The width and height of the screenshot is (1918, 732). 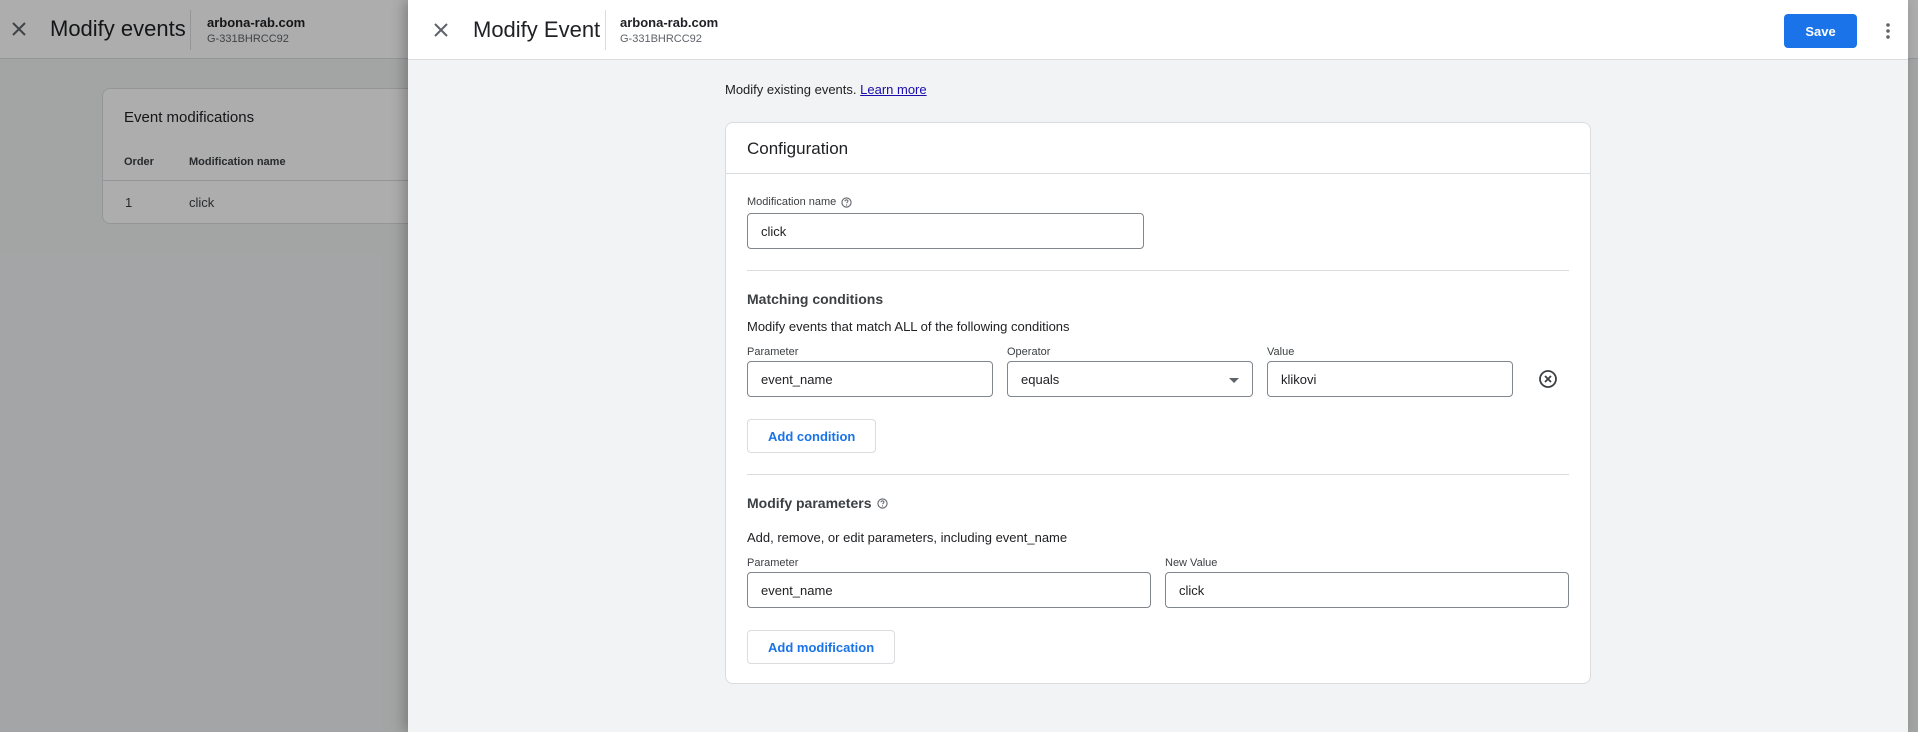 What do you see at coordinates (1040, 379) in the screenshot?
I see `condition-operator-value: equals` at bounding box center [1040, 379].